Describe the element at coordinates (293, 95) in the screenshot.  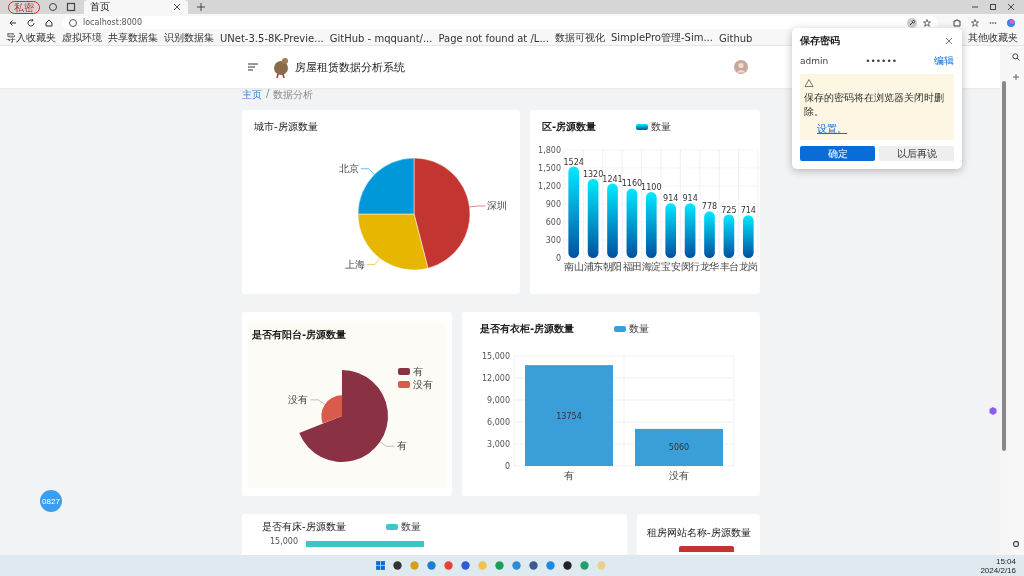
I see `breadcrumb-current: 数据分析` at that location.